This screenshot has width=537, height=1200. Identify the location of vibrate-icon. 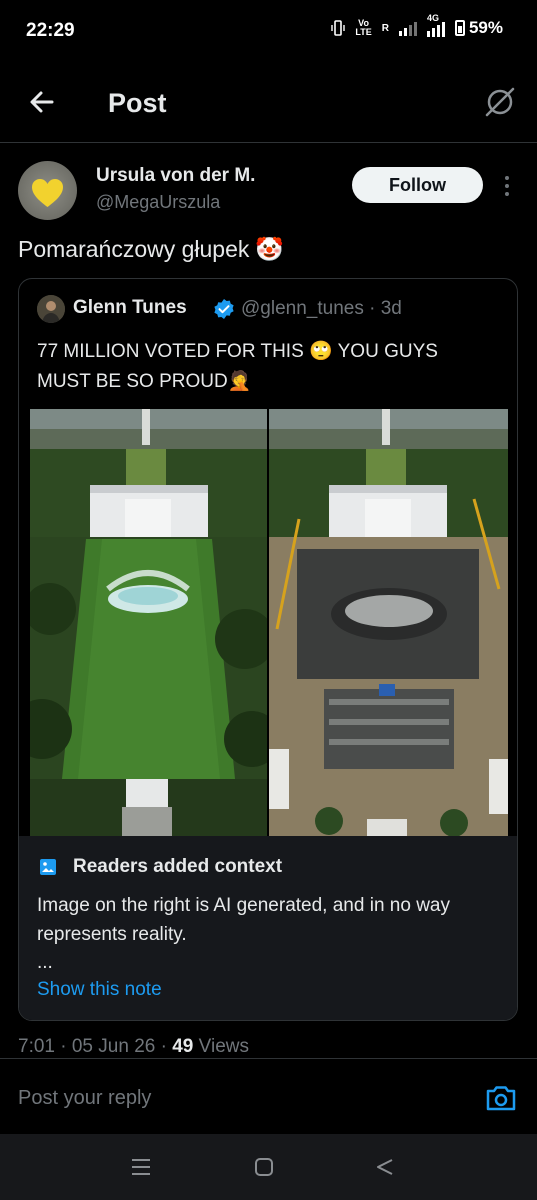
(338, 28).